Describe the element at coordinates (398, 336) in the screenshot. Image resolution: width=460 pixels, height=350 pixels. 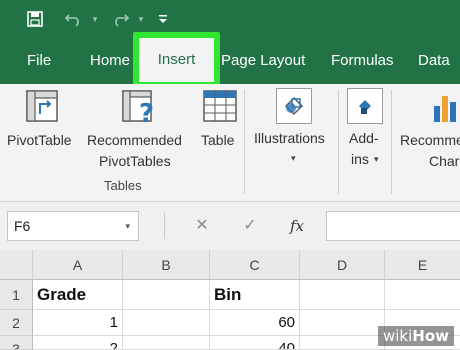
I see `watermark-prefix: wiki` at that location.